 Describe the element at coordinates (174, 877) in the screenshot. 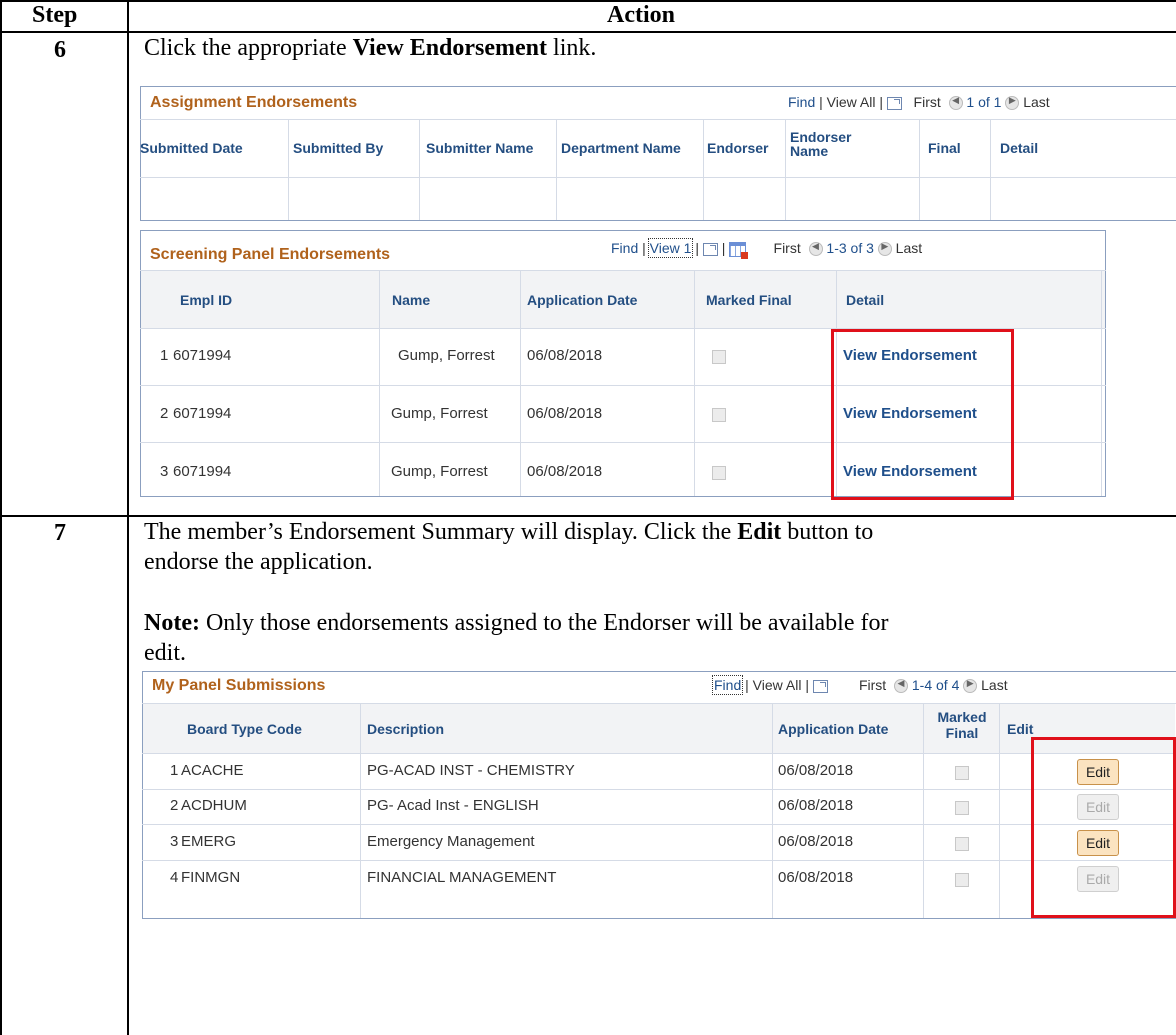

I see `row-number: 4` at that location.